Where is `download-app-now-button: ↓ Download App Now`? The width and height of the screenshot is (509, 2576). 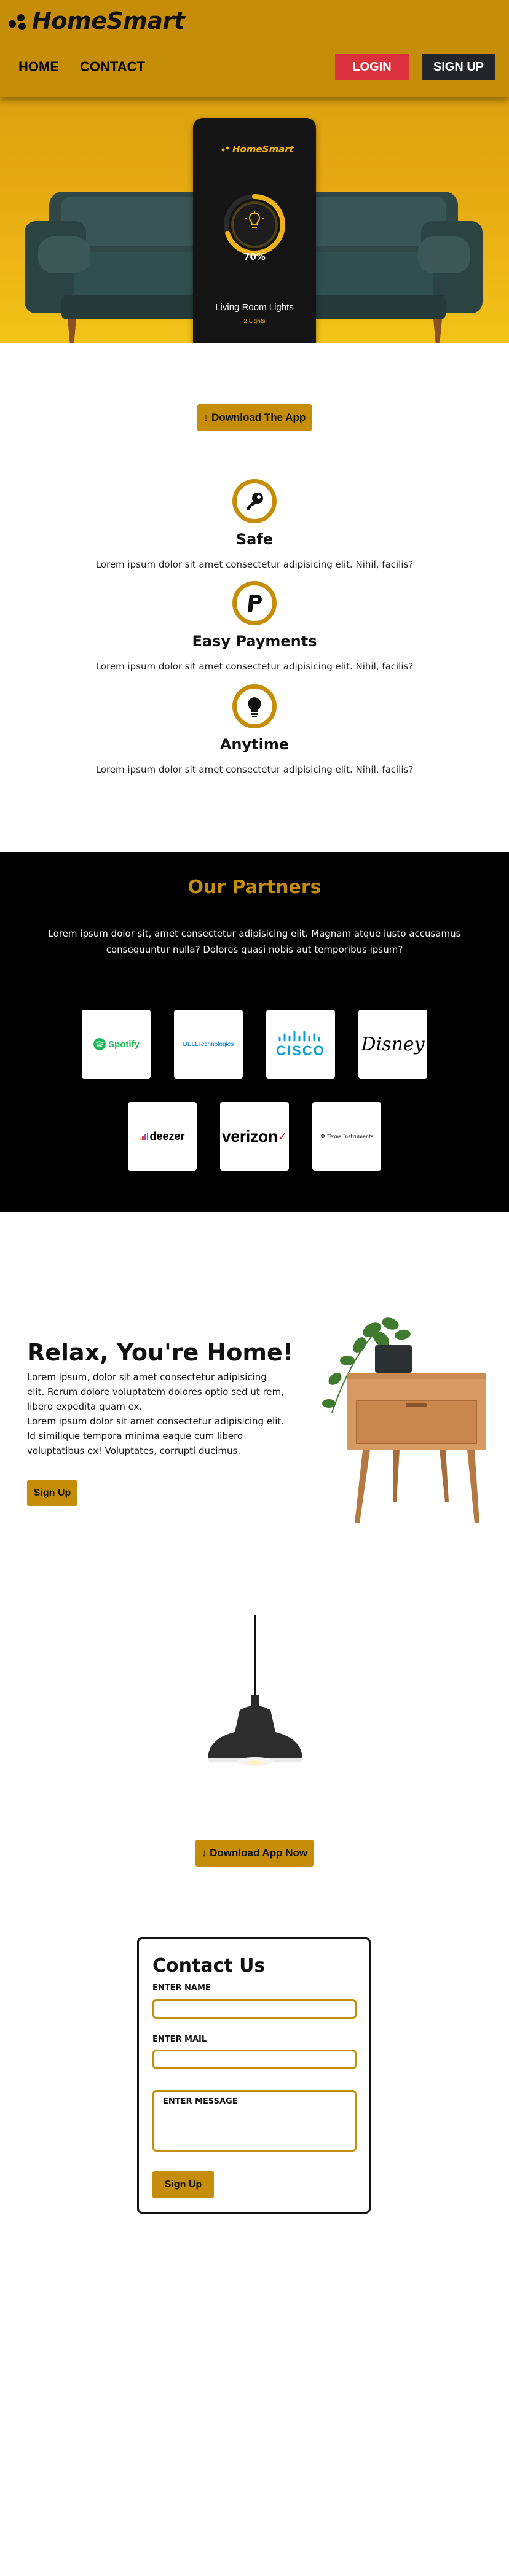 download-app-now-button: ↓ Download App Now is located at coordinates (254, 1853).